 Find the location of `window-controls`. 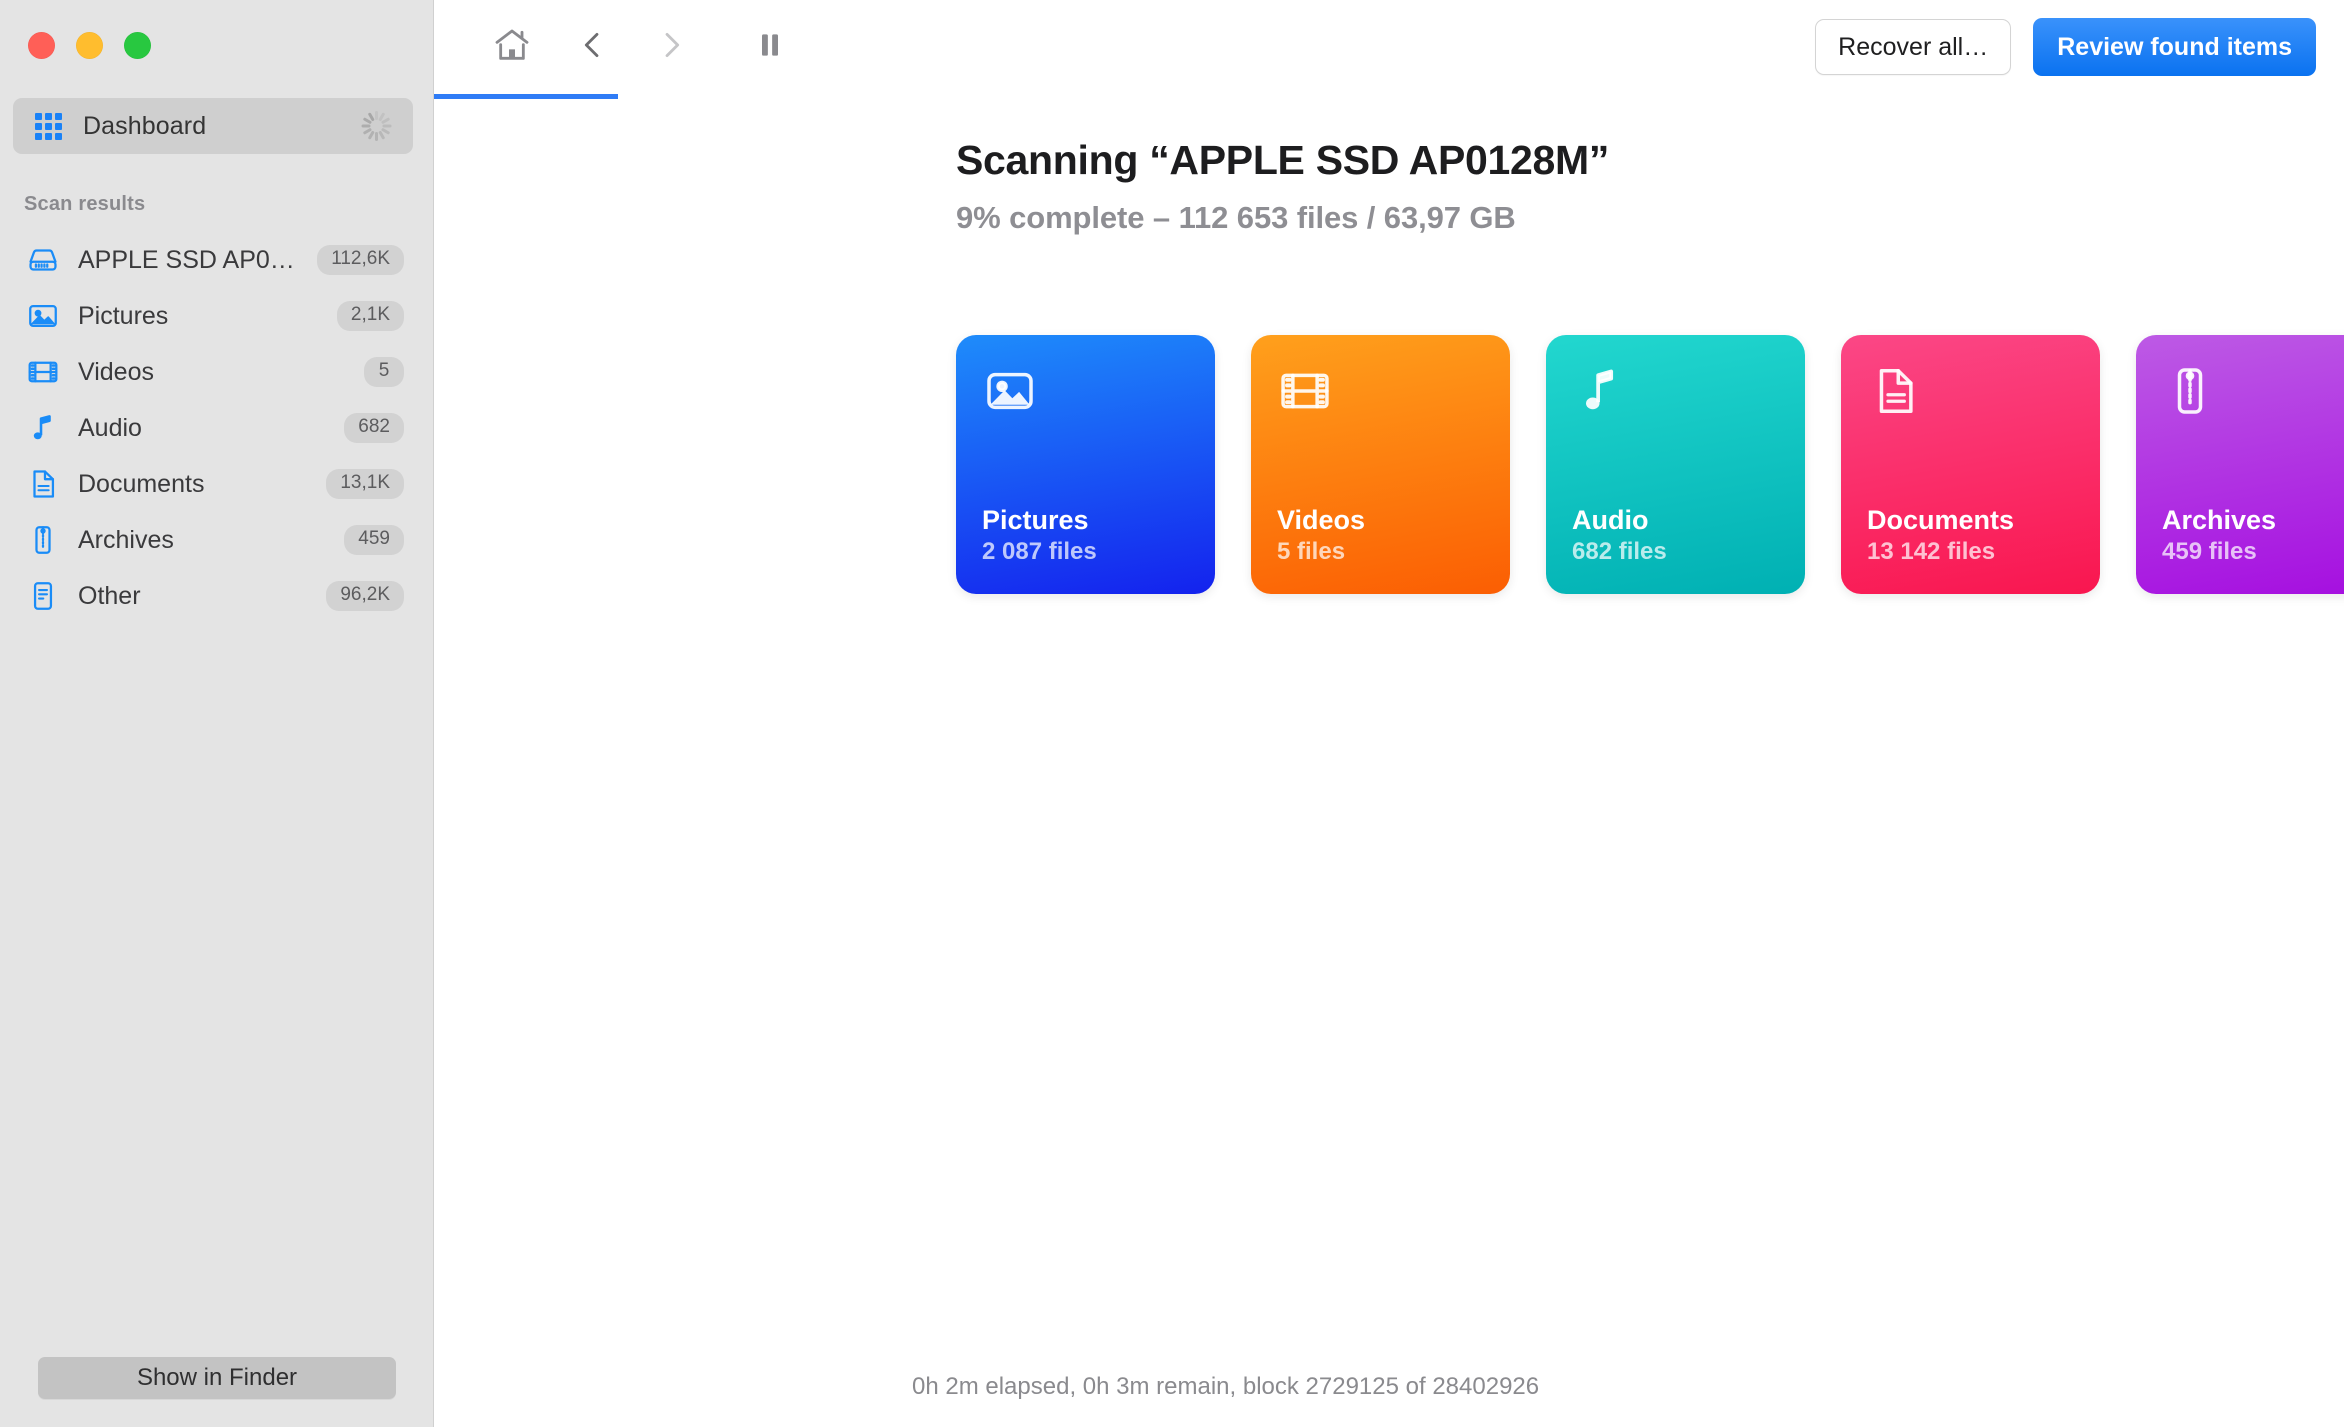

window-controls is located at coordinates (89, 45).